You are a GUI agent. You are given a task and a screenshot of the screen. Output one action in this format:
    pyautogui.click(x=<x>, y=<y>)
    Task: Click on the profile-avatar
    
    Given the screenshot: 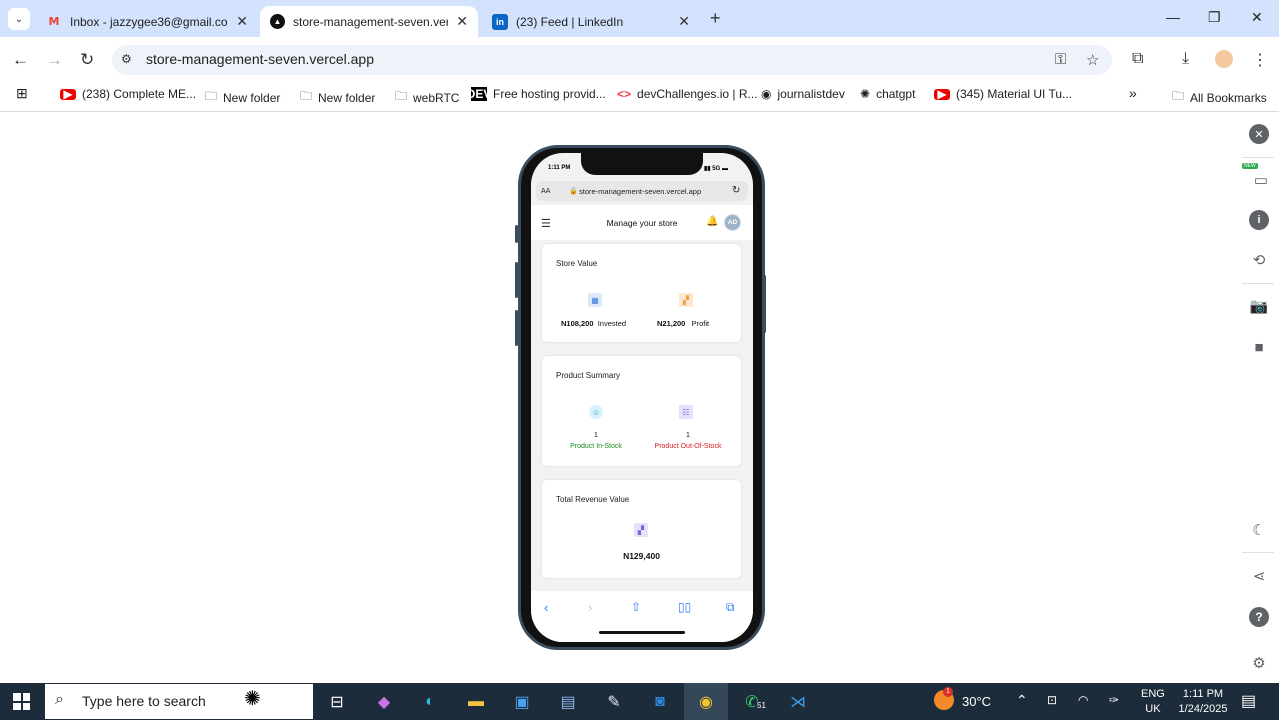 What is the action you would take?
    pyautogui.click(x=1224, y=59)
    